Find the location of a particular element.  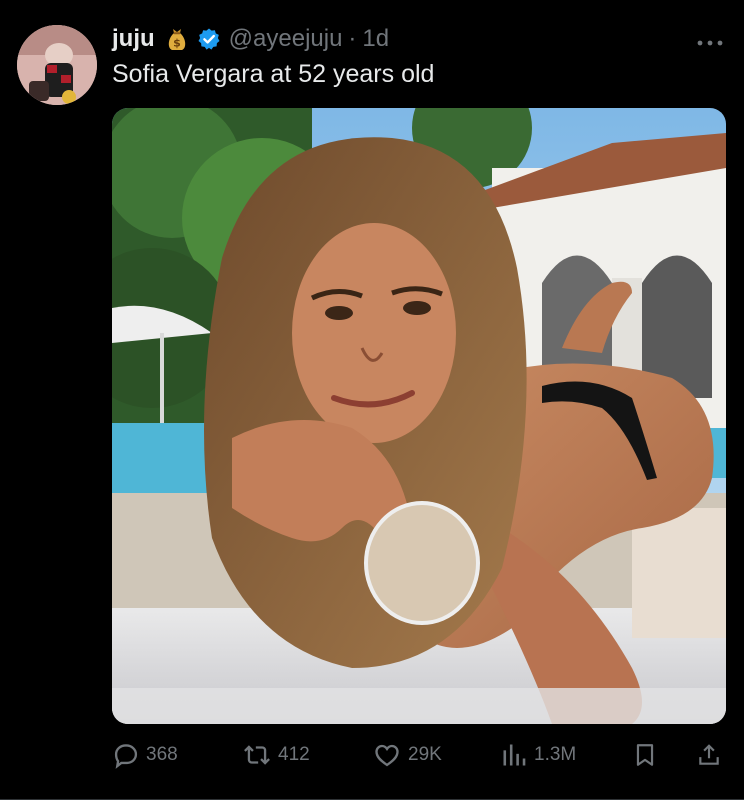

bookmark-icon is located at coordinates (645, 755).